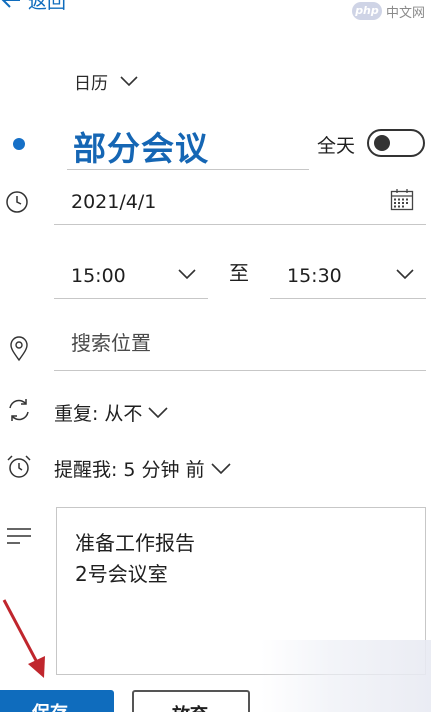 The width and height of the screenshot is (431, 712). I want to click on calendar-picker-icon, so click(402, 200).